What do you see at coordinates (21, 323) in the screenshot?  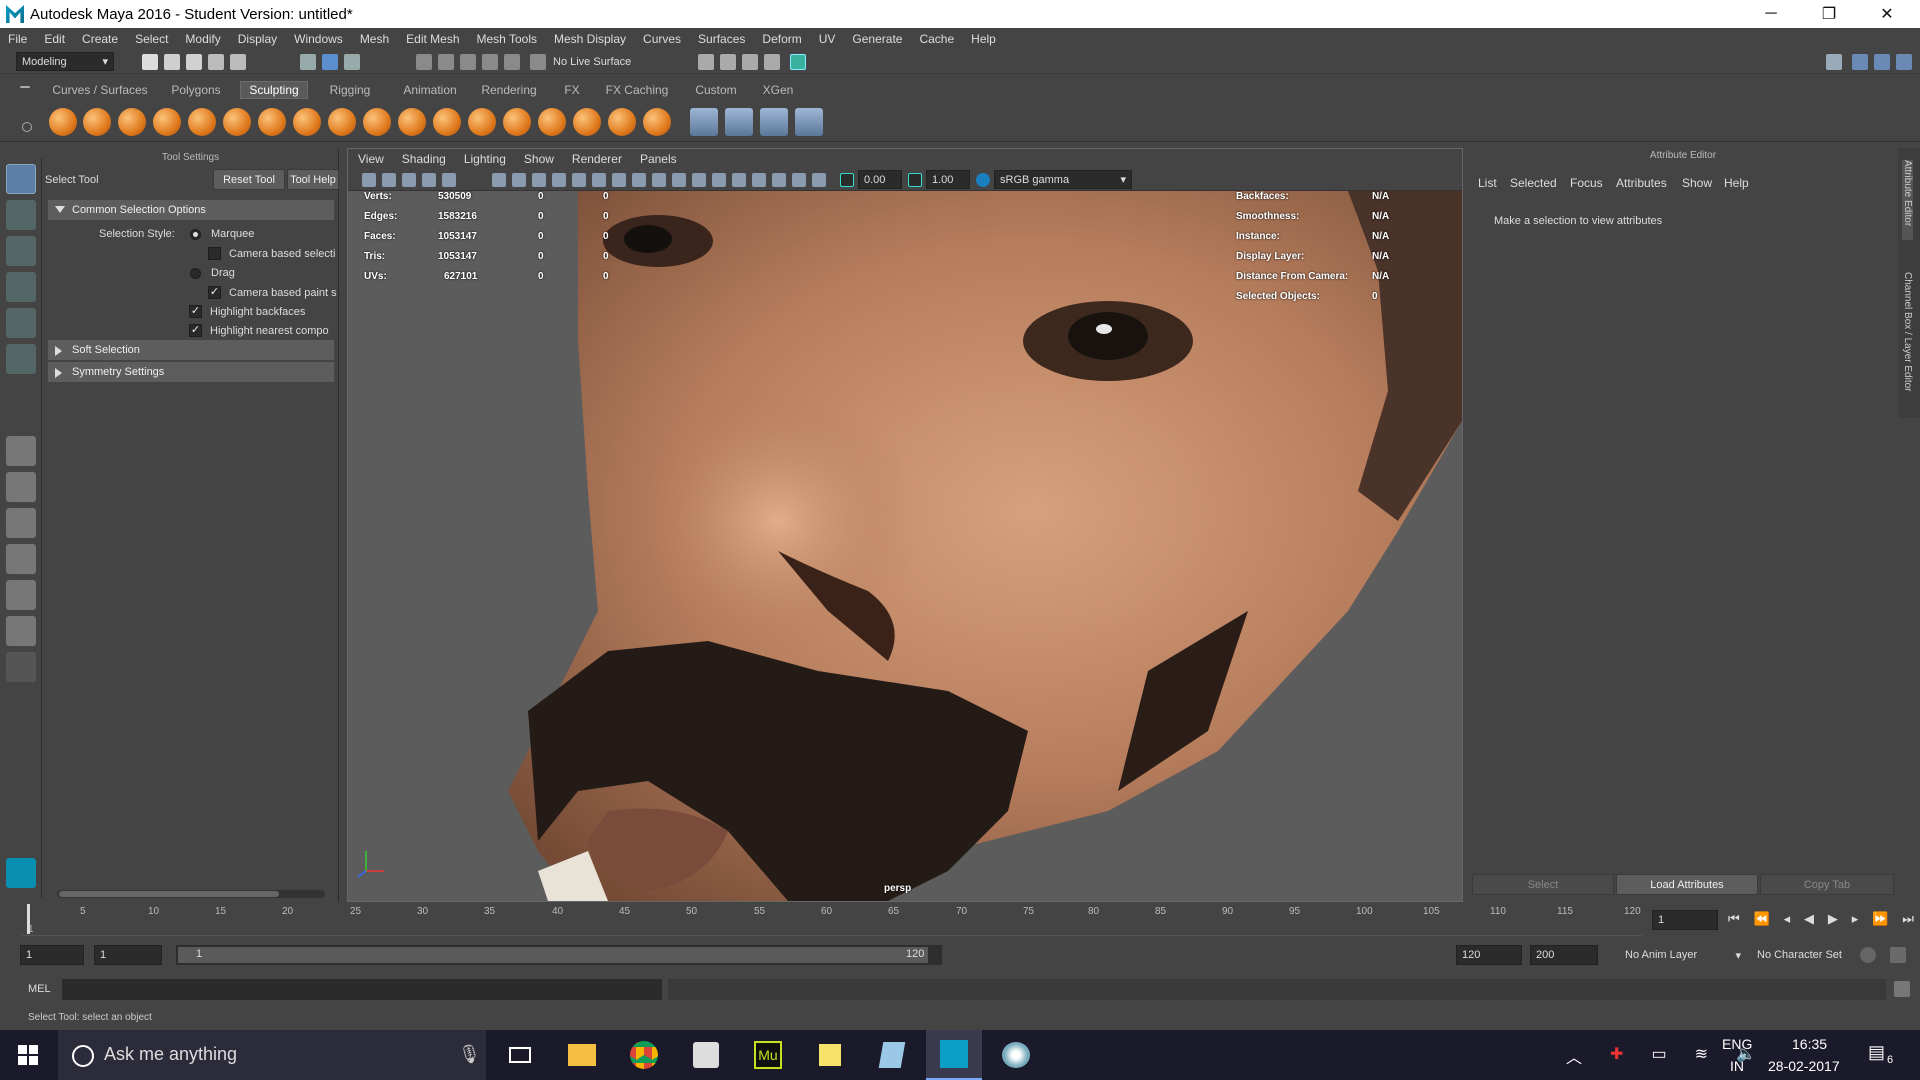 I see `rotate-tool-icon` at bounding box center [21, 323].